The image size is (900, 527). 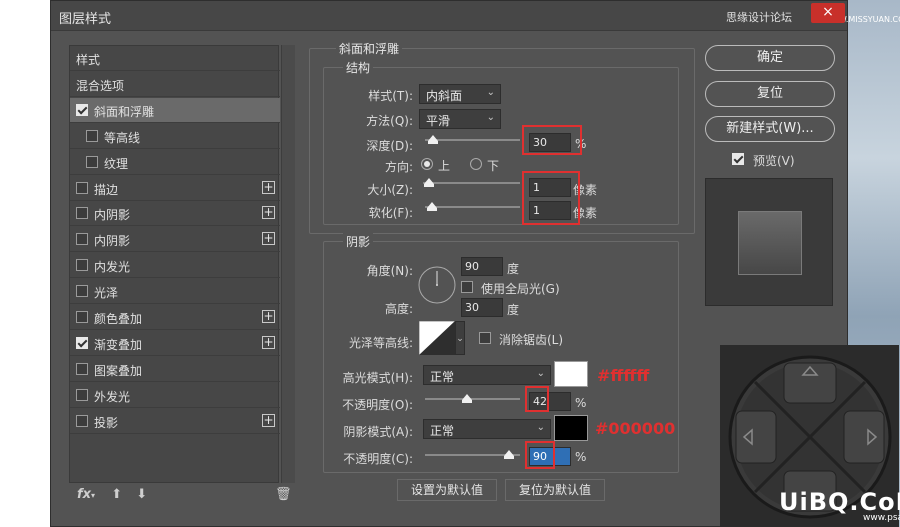 I want to click on effect-item: 投影 +, so click(x=175, y=421).